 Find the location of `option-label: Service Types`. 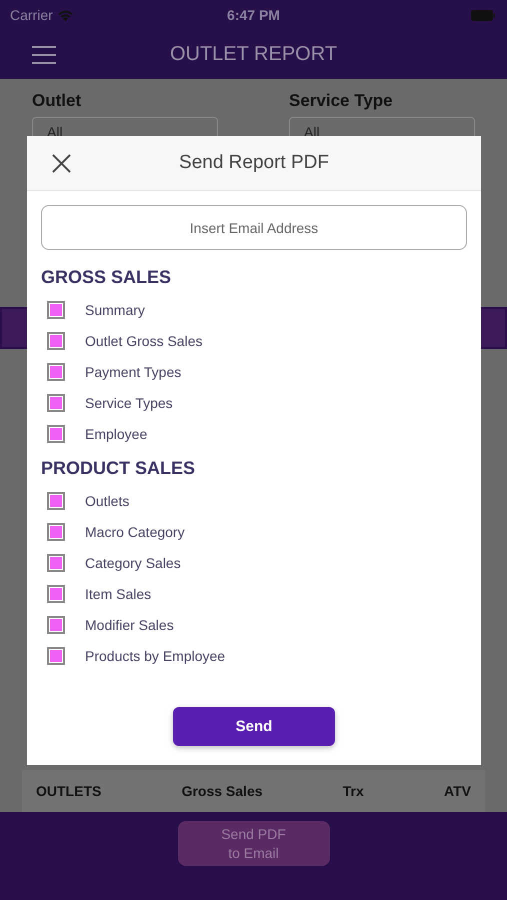

option-label: Service Types is located at coordinates (129, 402).